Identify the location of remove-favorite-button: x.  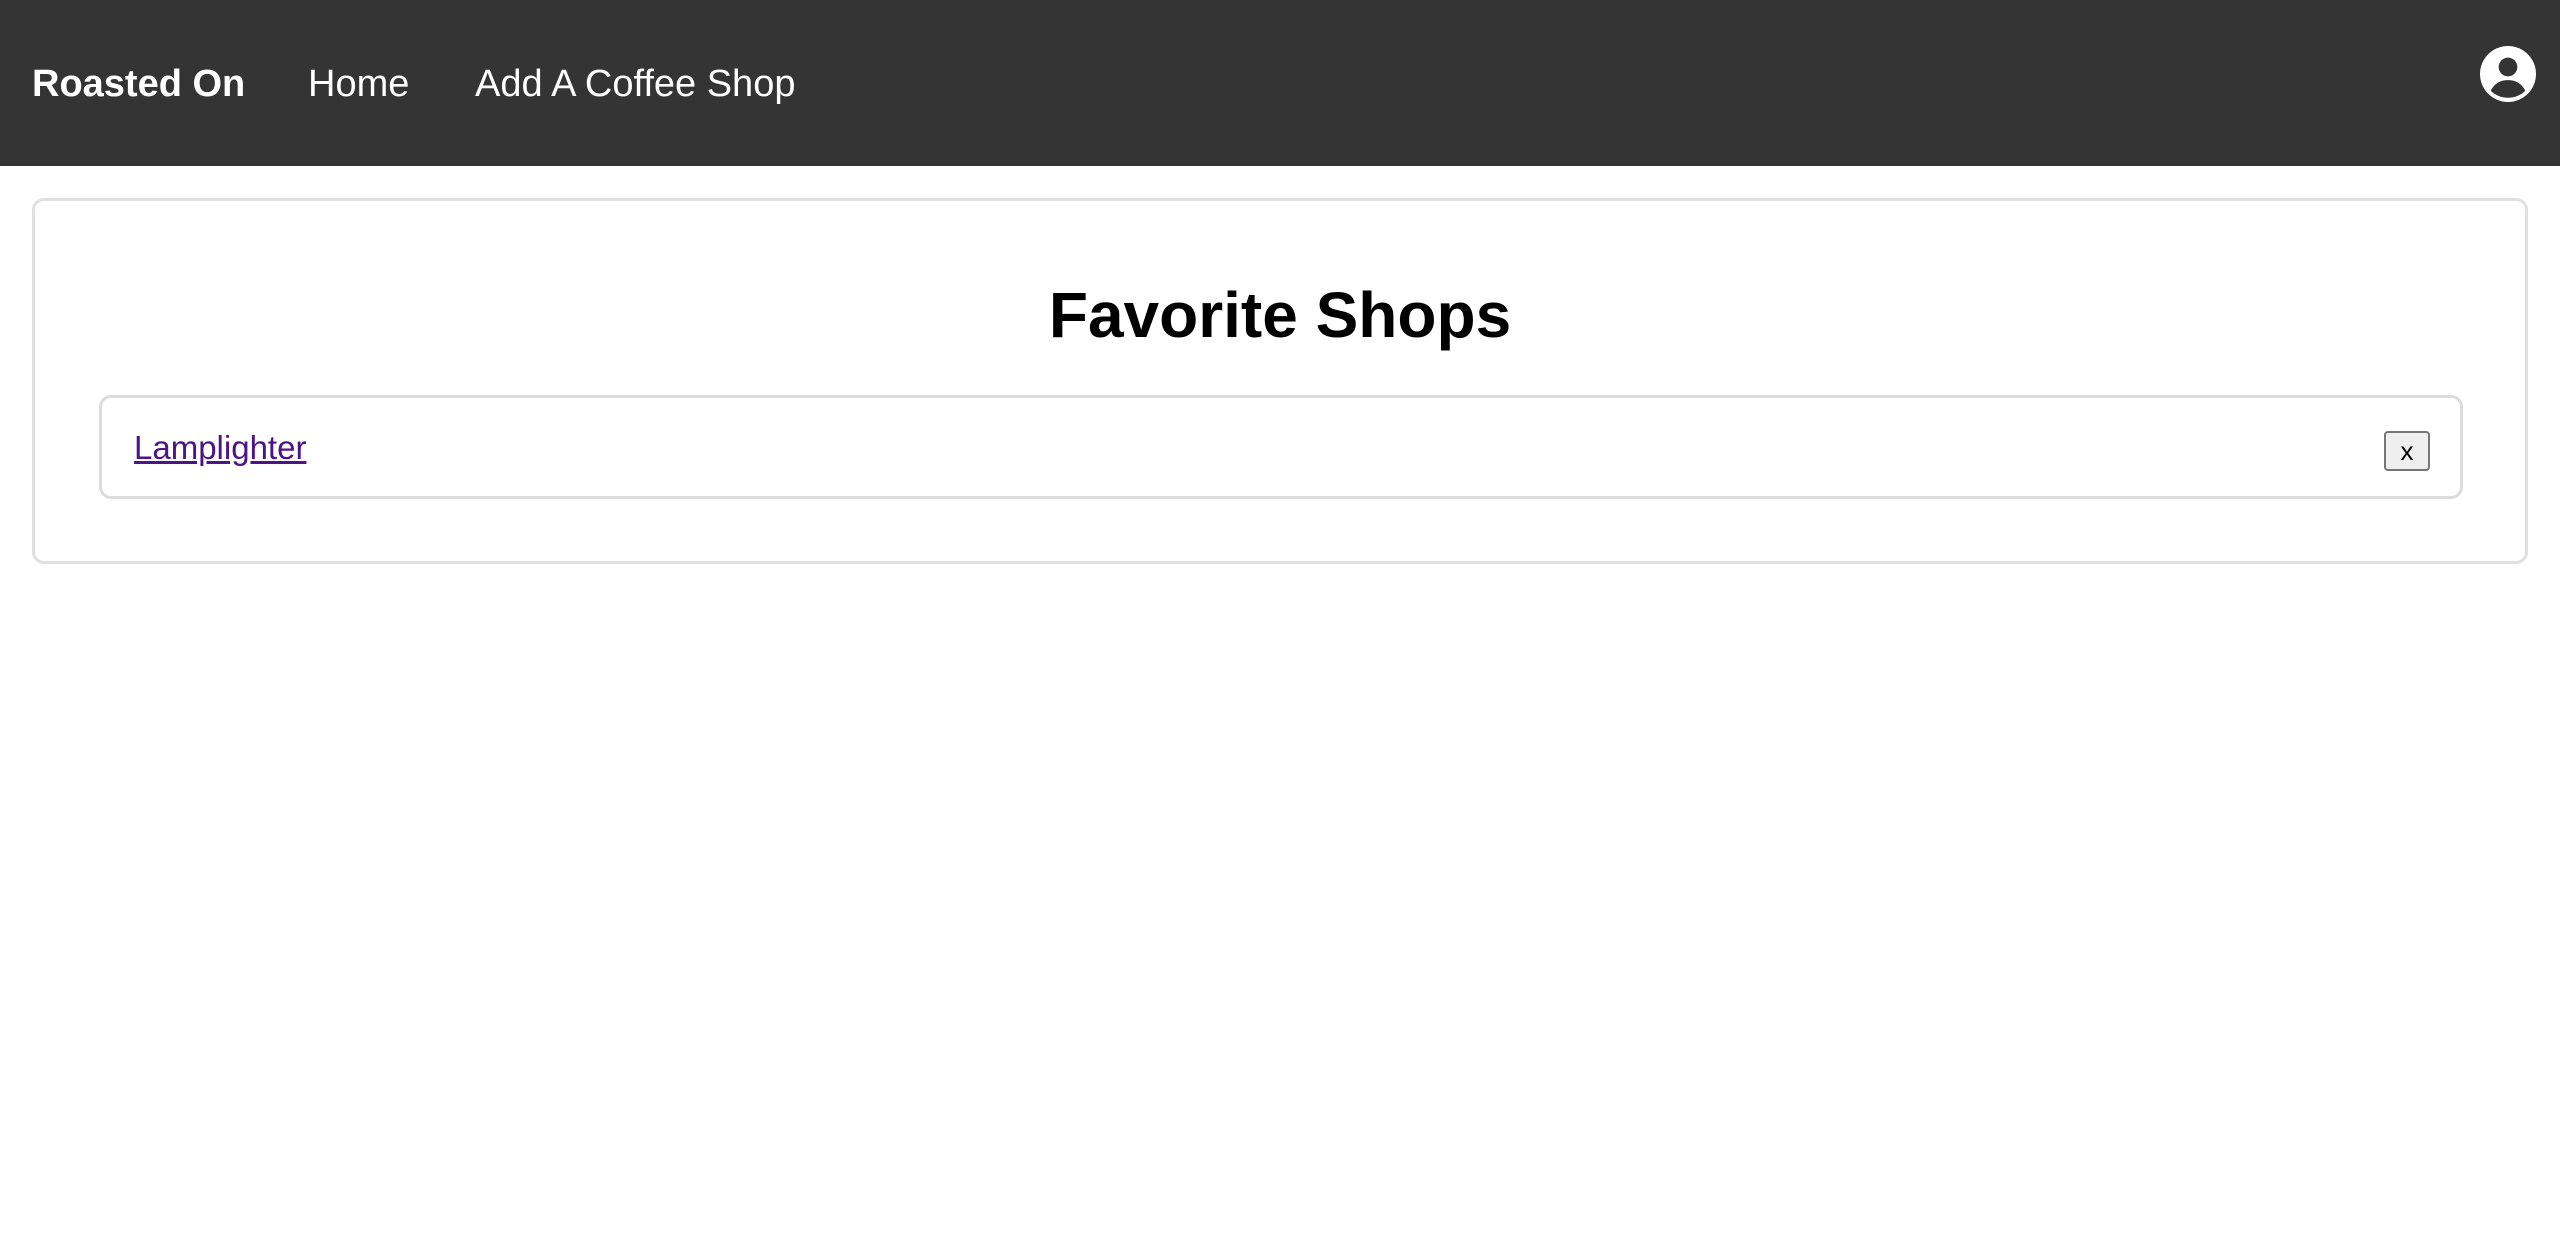
(2407, 451).